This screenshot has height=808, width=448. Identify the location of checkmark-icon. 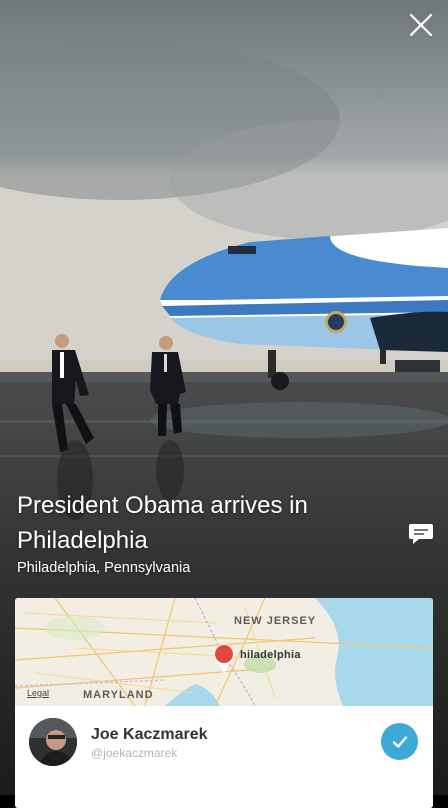
(399, 741).